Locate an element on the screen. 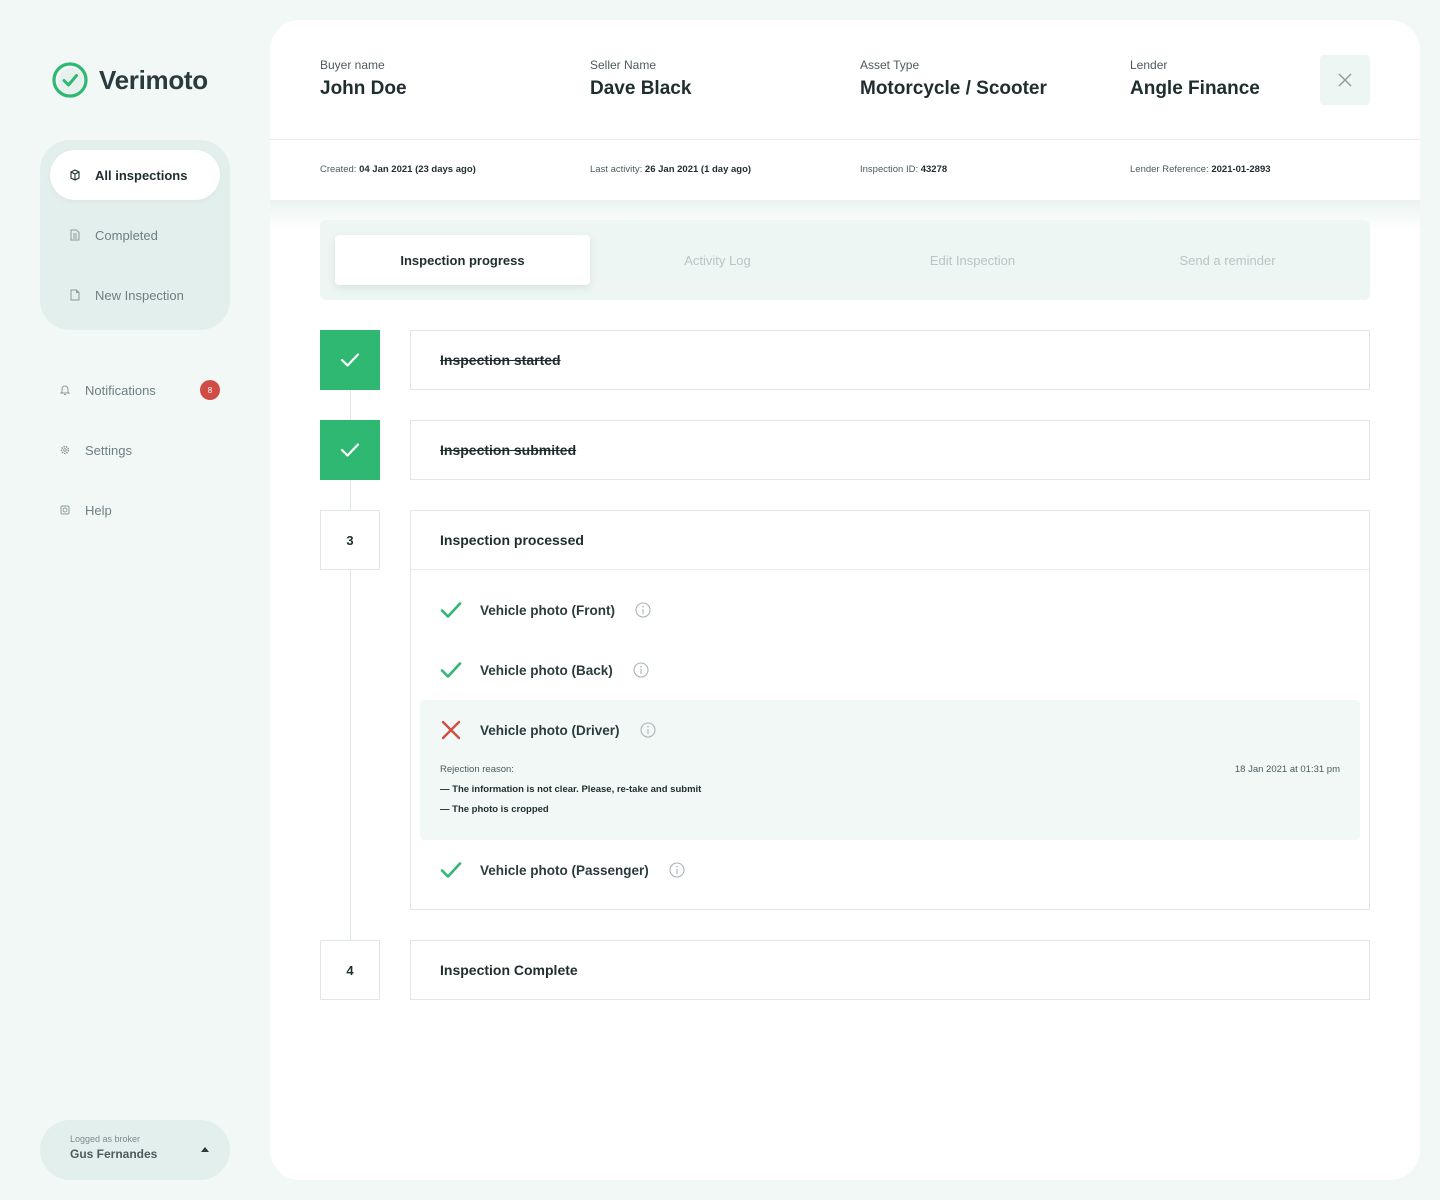 The height and width of the screenshot is (1200, 1440). nav-item-all-inspections: All inspections is located at coordinates (135, 175).